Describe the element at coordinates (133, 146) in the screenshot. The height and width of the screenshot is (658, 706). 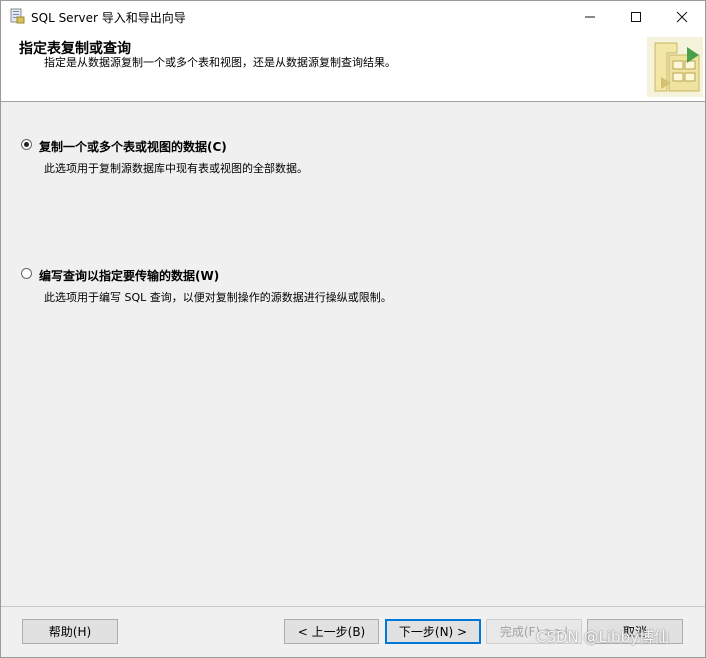
I see `option-copy-tables-label: 复制一个或多个表或视图的数据(C)` at that location.